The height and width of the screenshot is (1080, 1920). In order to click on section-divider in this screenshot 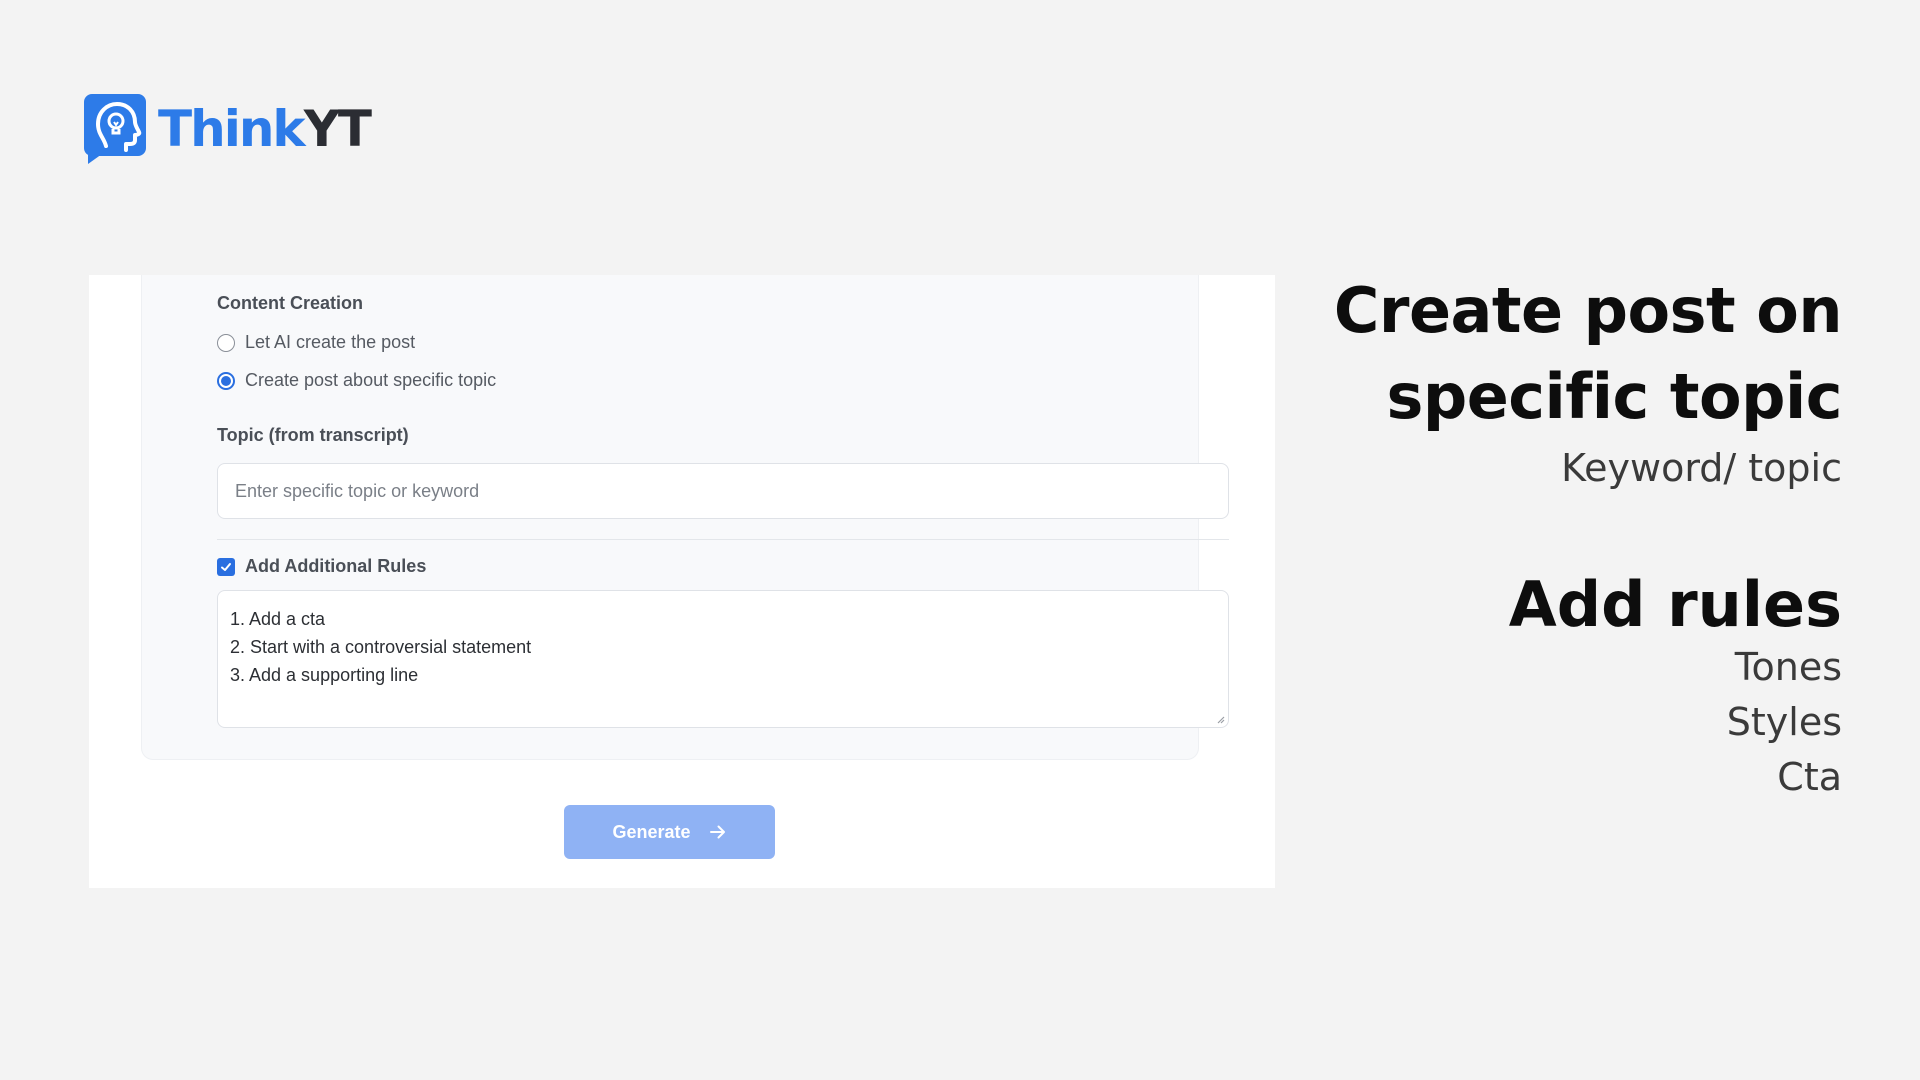, I will do `click(723, 539)`.